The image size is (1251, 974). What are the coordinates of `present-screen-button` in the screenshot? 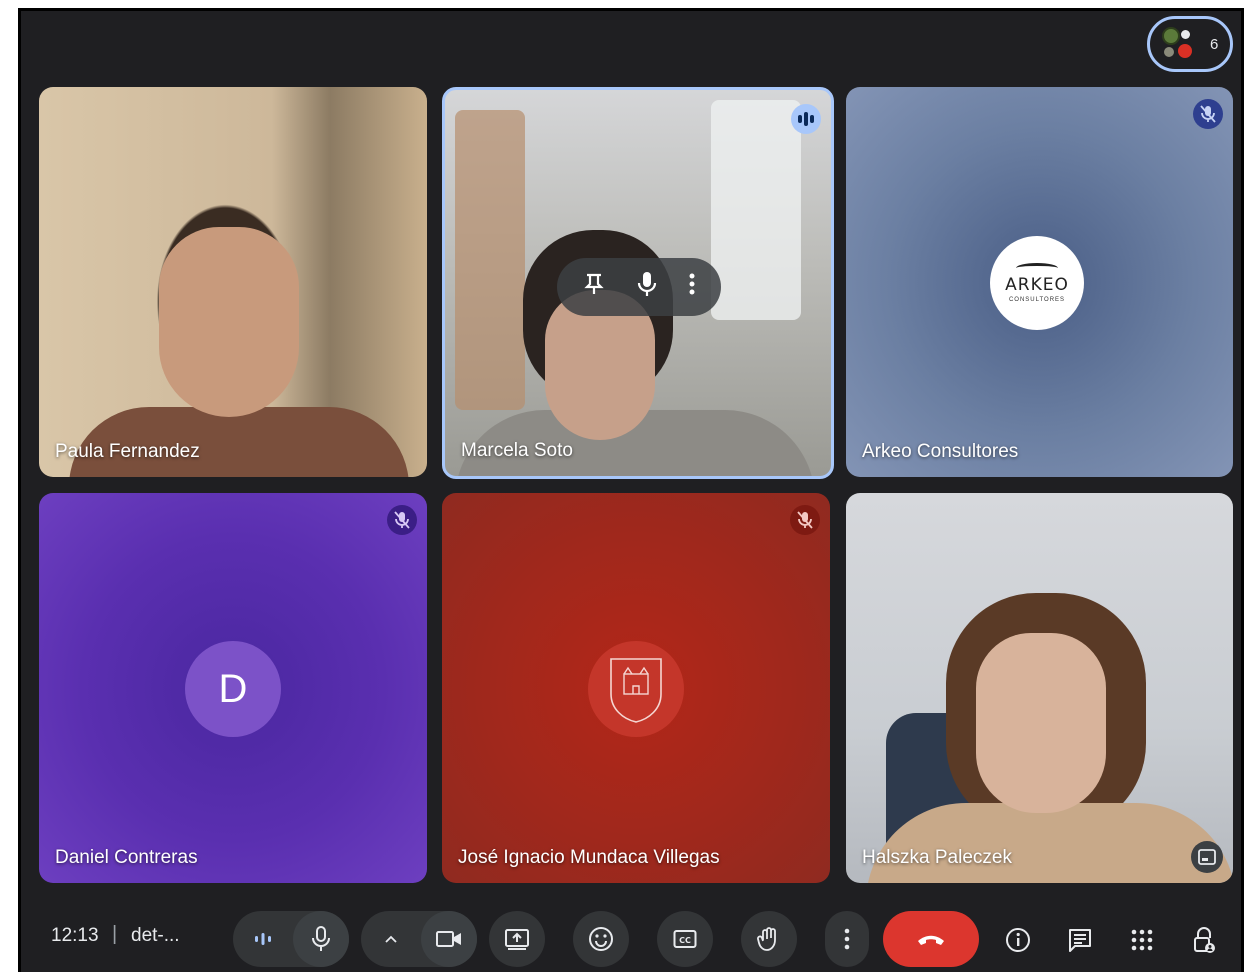 It's located at (517, 939).